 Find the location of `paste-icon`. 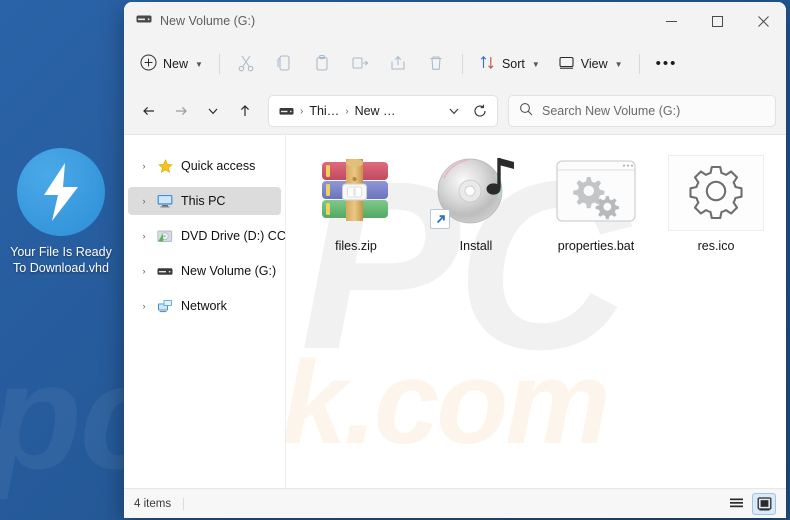

paste-icon is located at coordinates (322, 64).